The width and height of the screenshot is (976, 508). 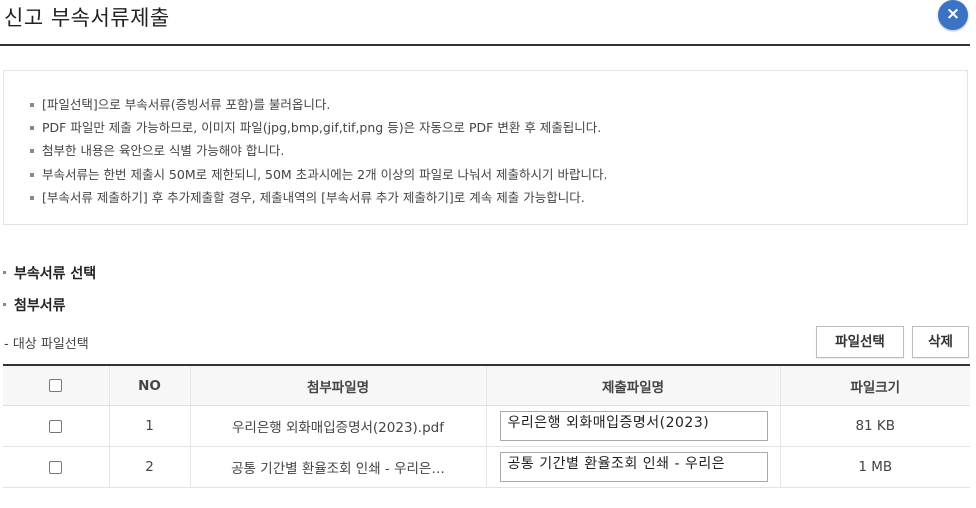 What do you see at coordinates (149, 467) in the screenshot?
I see `row-no: 2` at bounding box center [149, 467].